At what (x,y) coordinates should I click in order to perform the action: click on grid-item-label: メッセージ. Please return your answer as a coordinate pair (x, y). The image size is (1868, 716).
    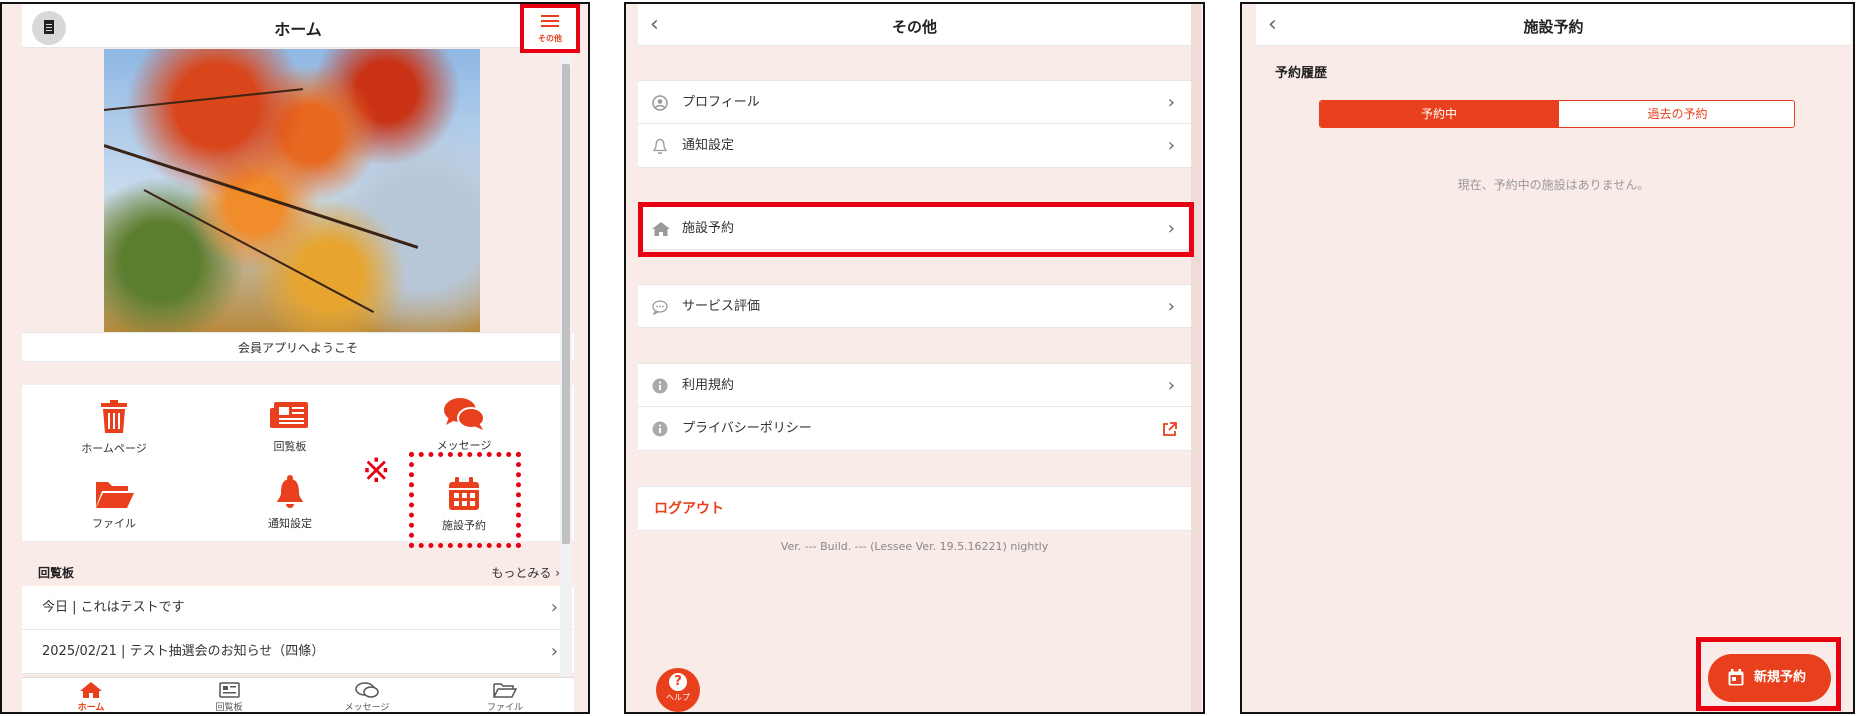
    Looking at the image, I should click on (464, 445).